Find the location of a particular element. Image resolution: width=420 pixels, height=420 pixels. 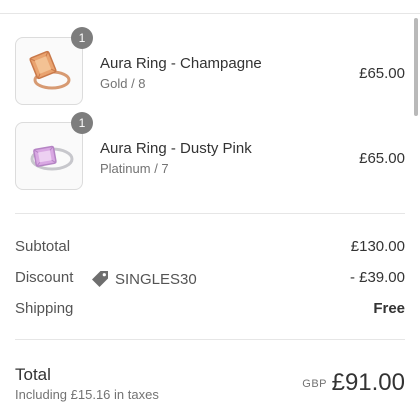

product-variant: Gold / 8 is located at coordinates (123, 83).